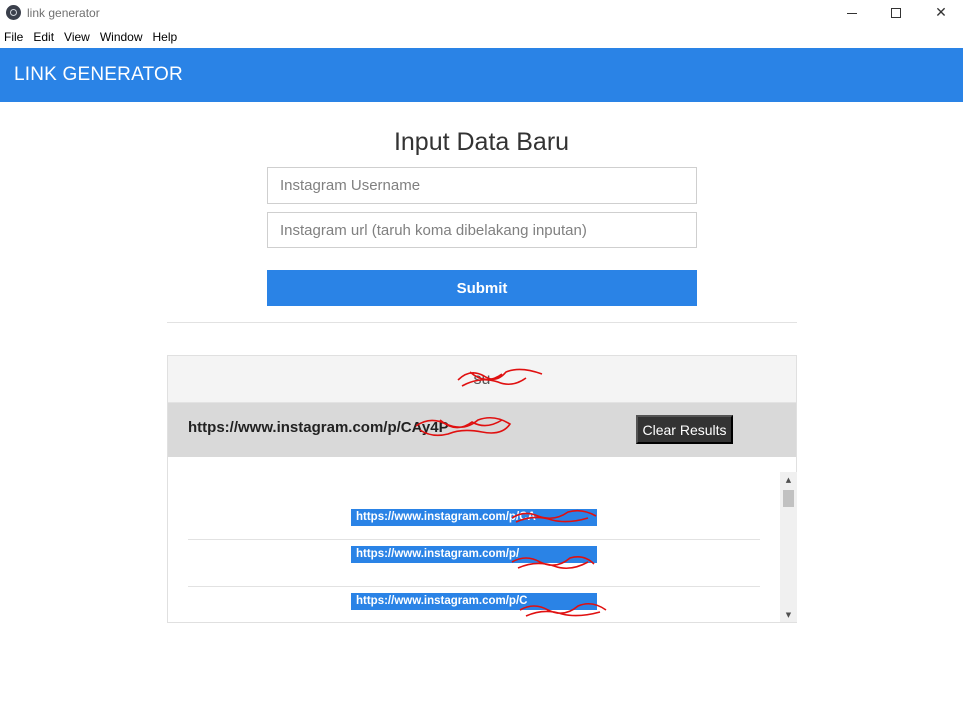  Describe the element at coordinates (788, 614) in the screenshot. I see `scroll-down-icon: ▼` at that location.